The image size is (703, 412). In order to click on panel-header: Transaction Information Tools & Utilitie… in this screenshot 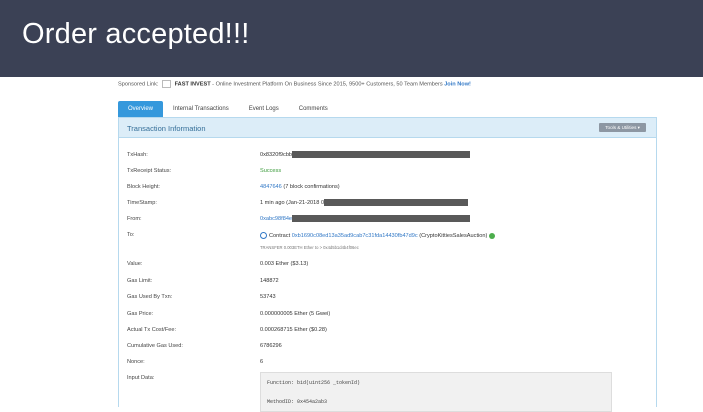, I will do `click(387, 128)`.